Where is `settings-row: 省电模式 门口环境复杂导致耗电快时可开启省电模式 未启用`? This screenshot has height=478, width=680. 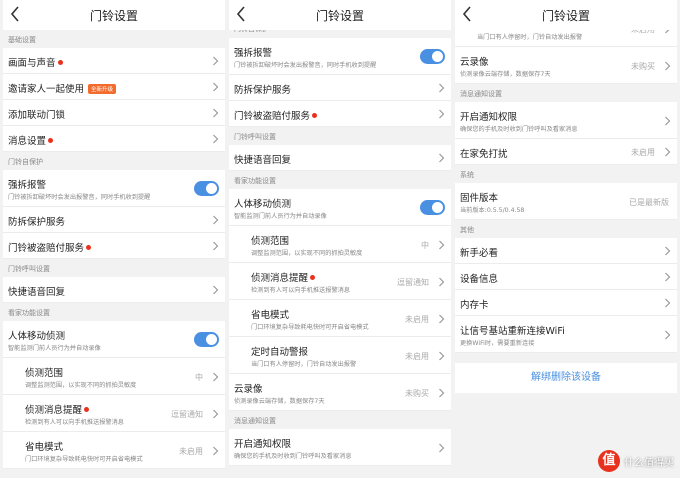 settings-row: 省电模式 门口环境复杂导致耗电快时可开启省电模式 未启用 is located at coordinates (114, 450).